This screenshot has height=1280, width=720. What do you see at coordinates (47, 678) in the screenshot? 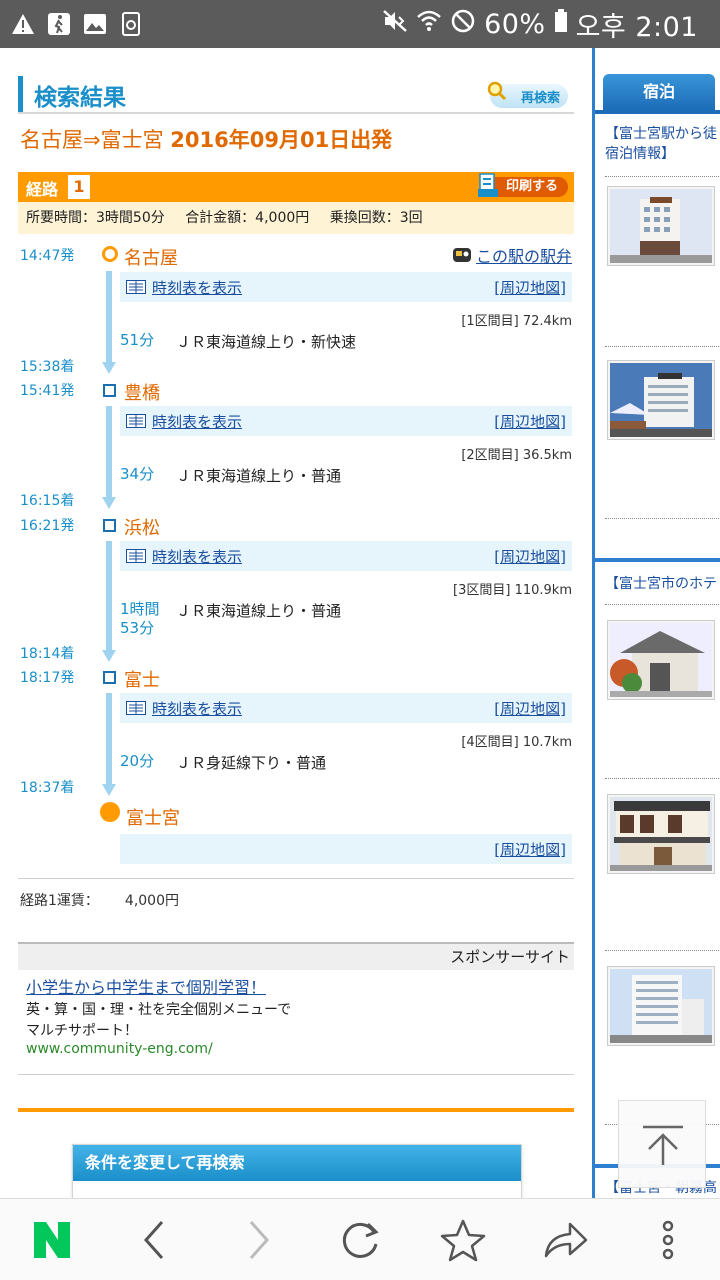
I see `departure-time: 18:17発` at bounding box center [47, 678].